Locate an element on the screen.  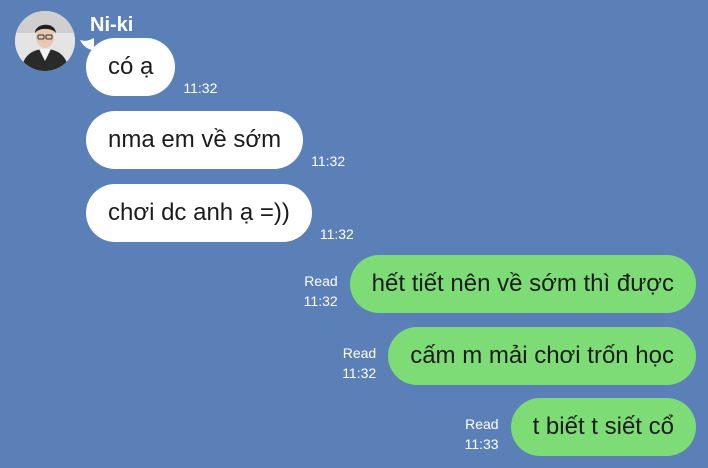
message-outgoing-1: hết tiết nên về sớm thì được Read 11:32 is located at coordinates (500, 284).